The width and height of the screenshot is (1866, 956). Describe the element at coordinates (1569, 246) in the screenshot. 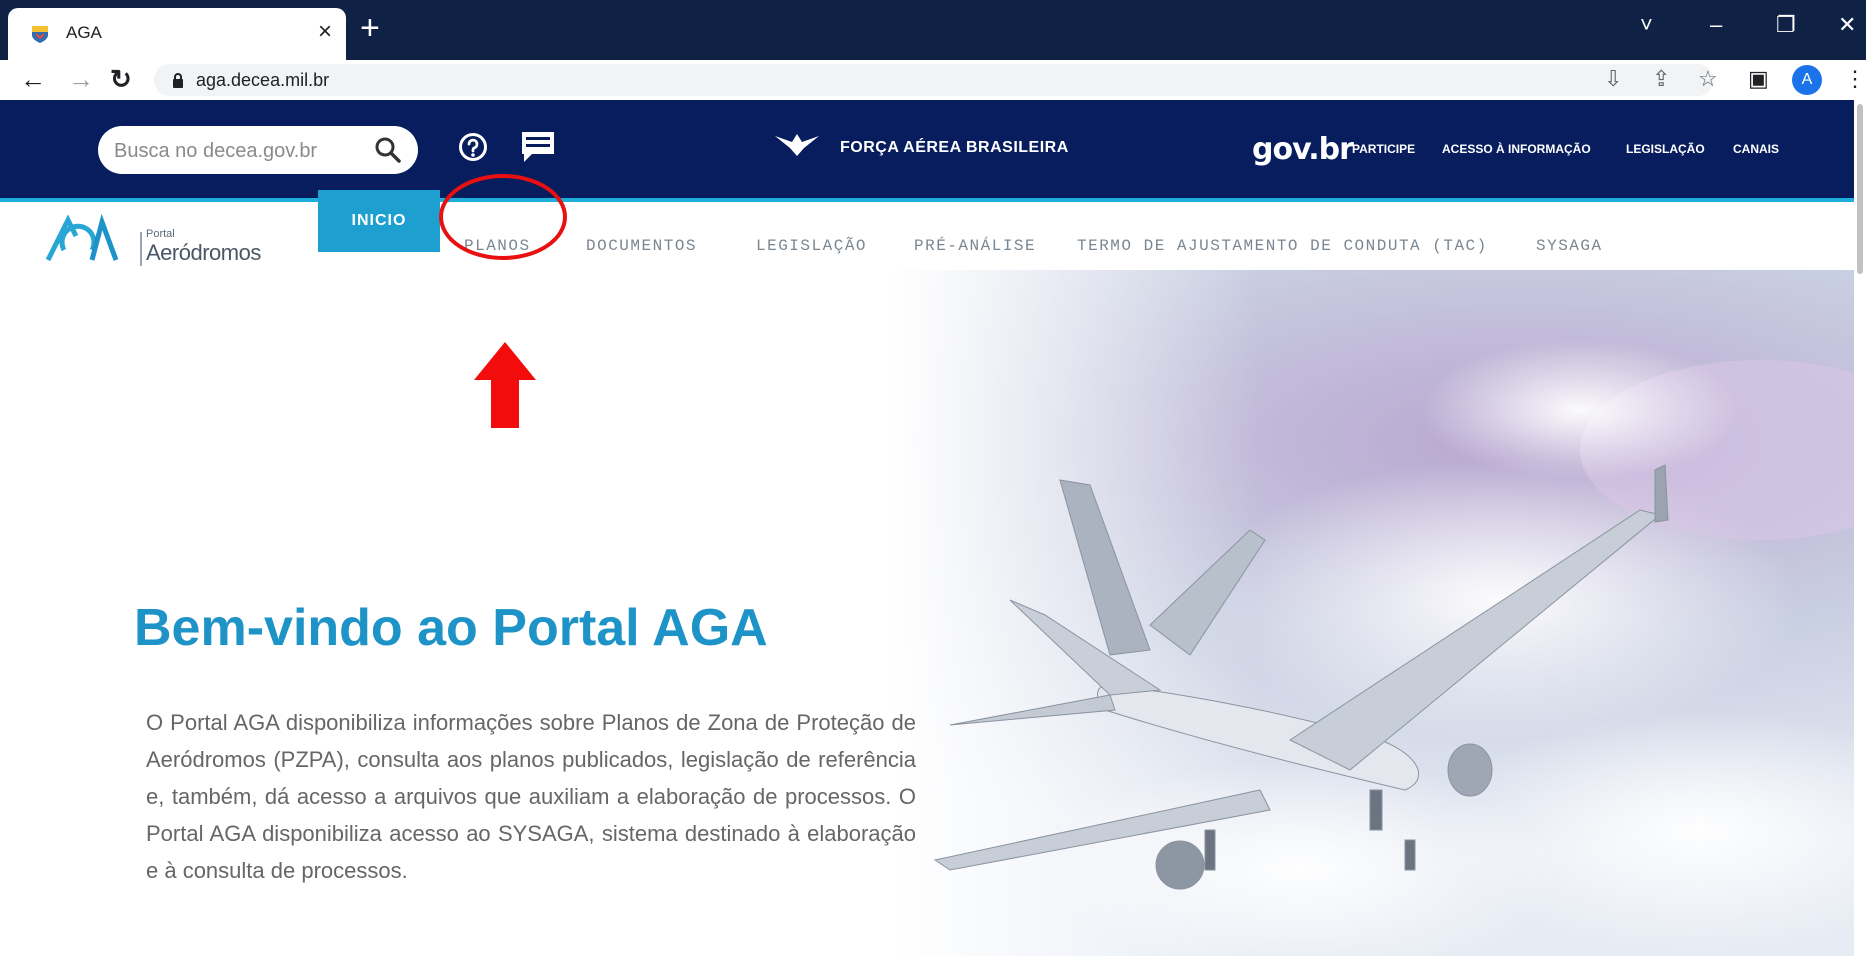

I see `nav-sysaga: SYSAGA` at that location.